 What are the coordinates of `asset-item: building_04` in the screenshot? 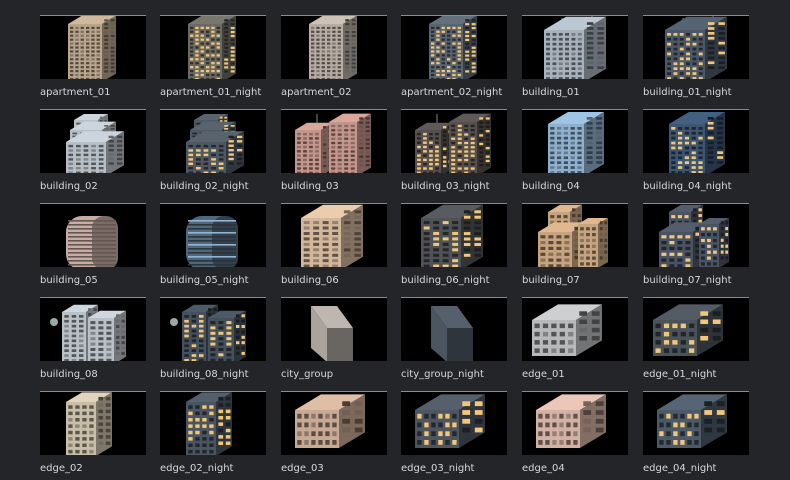 It's located at (575, 154).